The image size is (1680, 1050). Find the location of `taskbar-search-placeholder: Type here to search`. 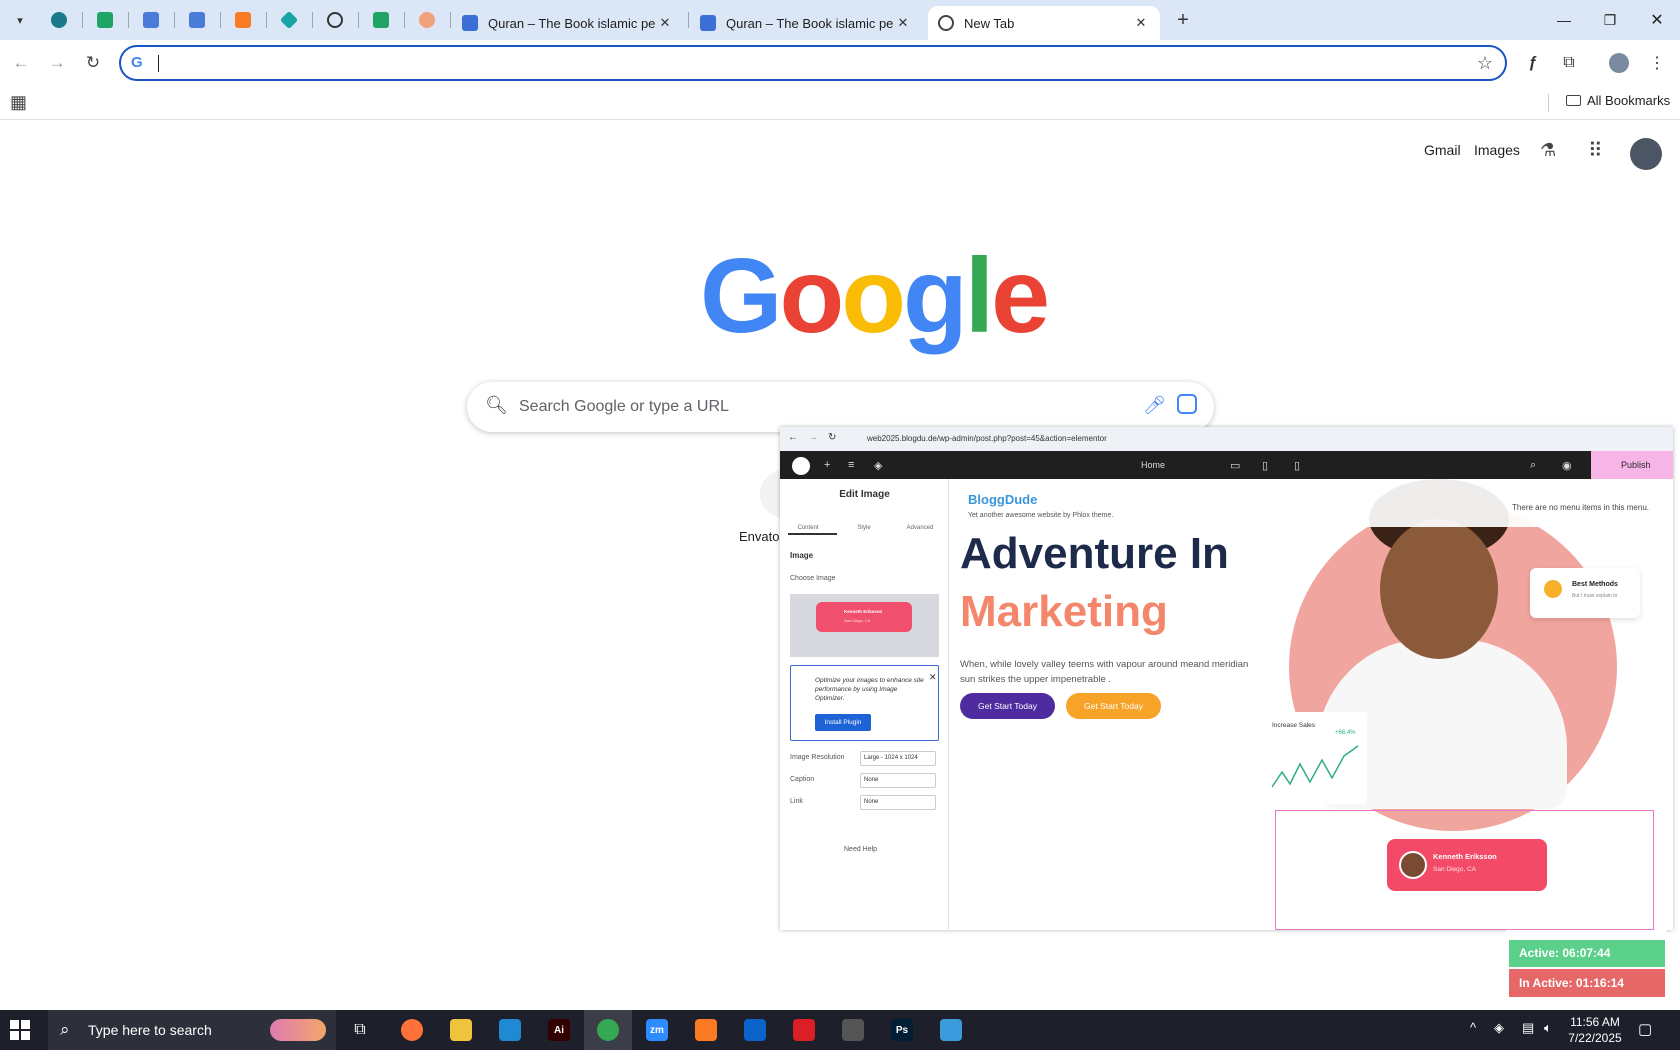

taskbar-search-placeholder: Type here to search is located at coordinates (150, 1030).